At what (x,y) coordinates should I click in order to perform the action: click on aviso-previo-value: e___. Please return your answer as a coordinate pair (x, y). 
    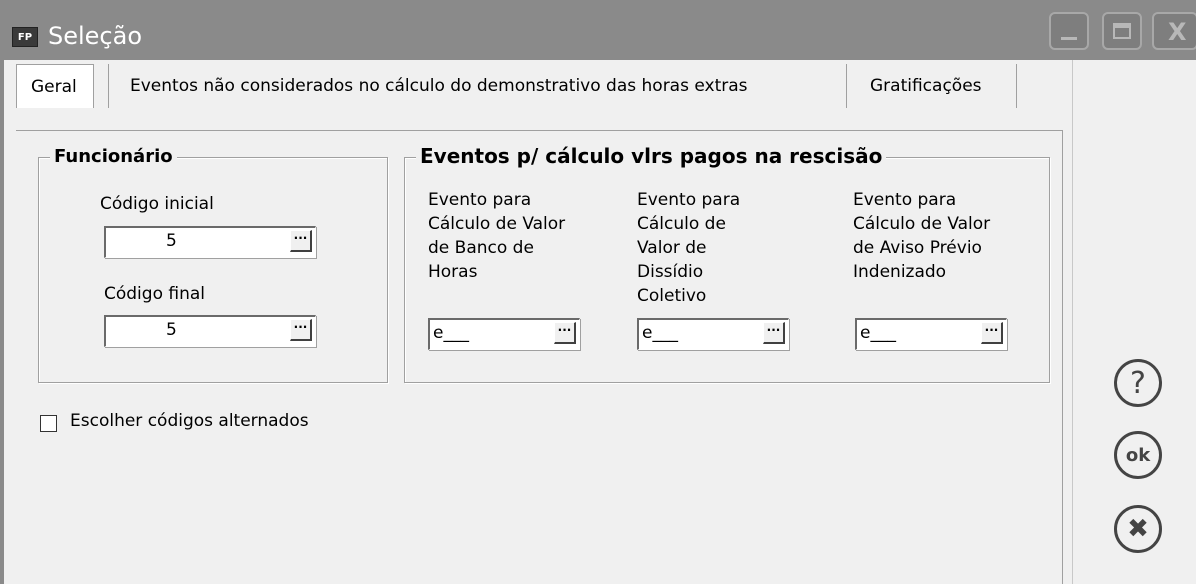
    Looking at the image, I should click on (878, 333).